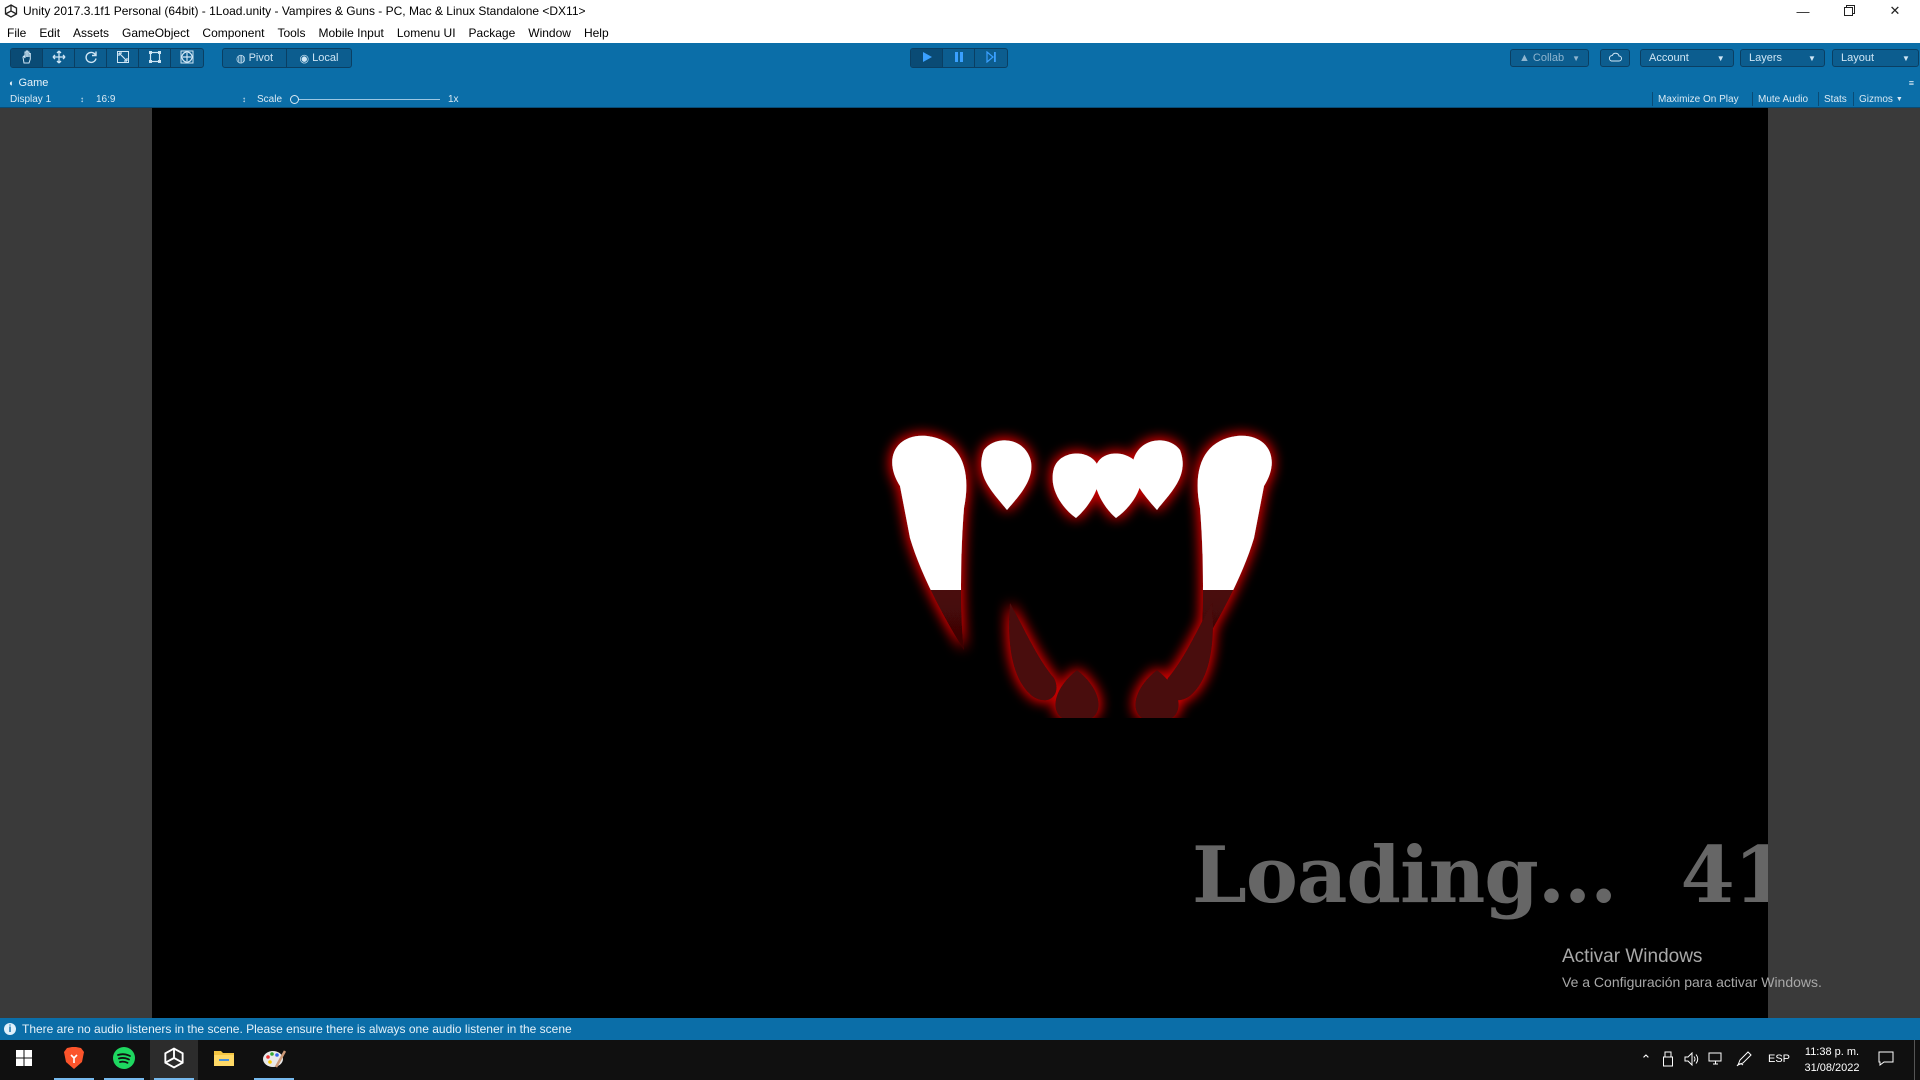  Describe the element at coordinates (1576, 58) in the screenshot. I see `dropdown-arrow-icon: ▼` at that location.